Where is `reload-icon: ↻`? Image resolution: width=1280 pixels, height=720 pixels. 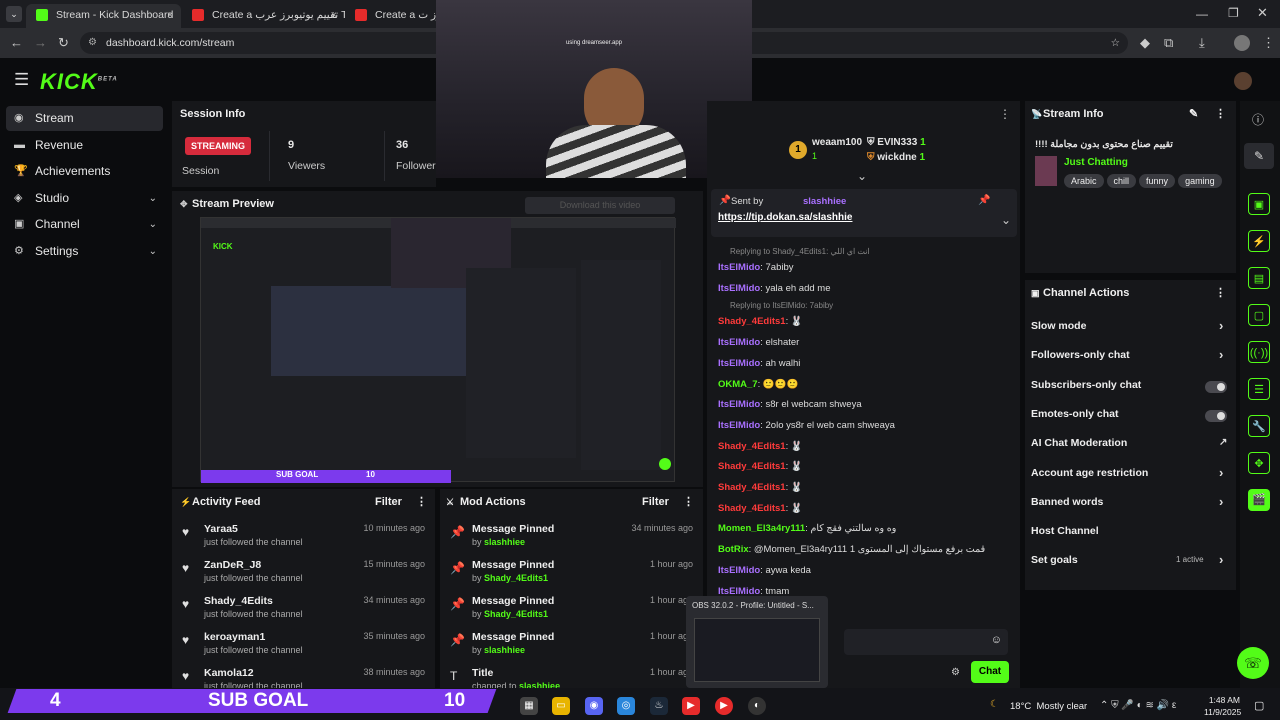 reload-icon: ↻ is located at coordinates (63, 43).